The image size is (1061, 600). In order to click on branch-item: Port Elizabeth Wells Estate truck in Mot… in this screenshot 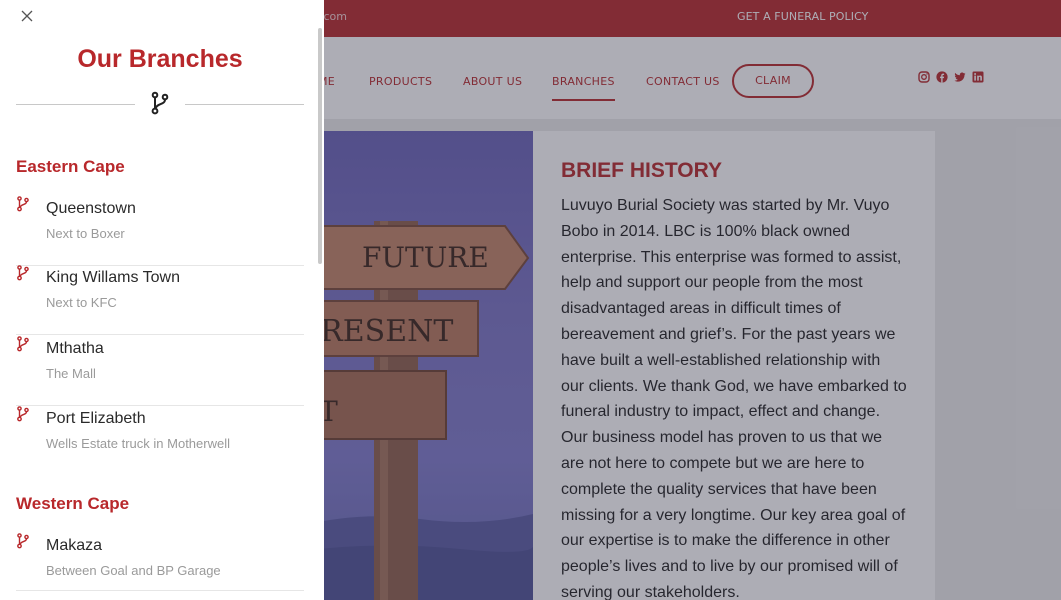, I will do `click(160, 441)`.